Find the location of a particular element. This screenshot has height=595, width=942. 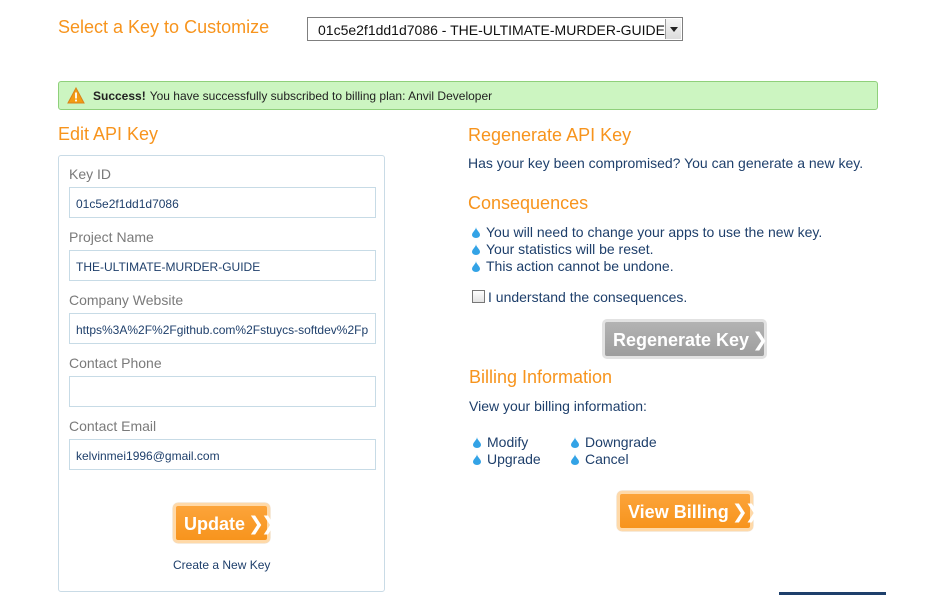

project-name-field: THE-ULTIMATE-MURDER-GUIDE is located at coordinates (222, 265).